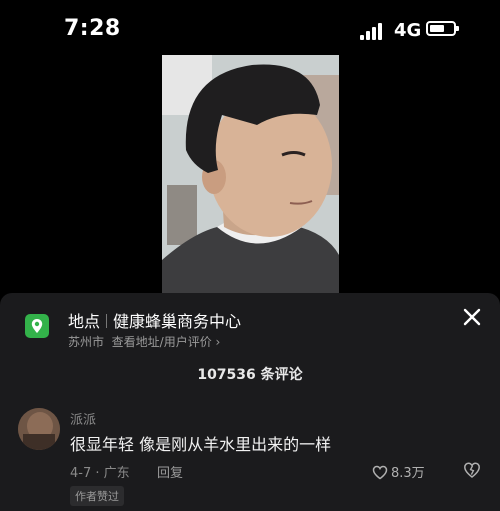 Image resolution: width=500 pixels, height=511 pixels. Describe the element at coordinates (380, 472) in the screenshot. I see `heart-icon` at that location.